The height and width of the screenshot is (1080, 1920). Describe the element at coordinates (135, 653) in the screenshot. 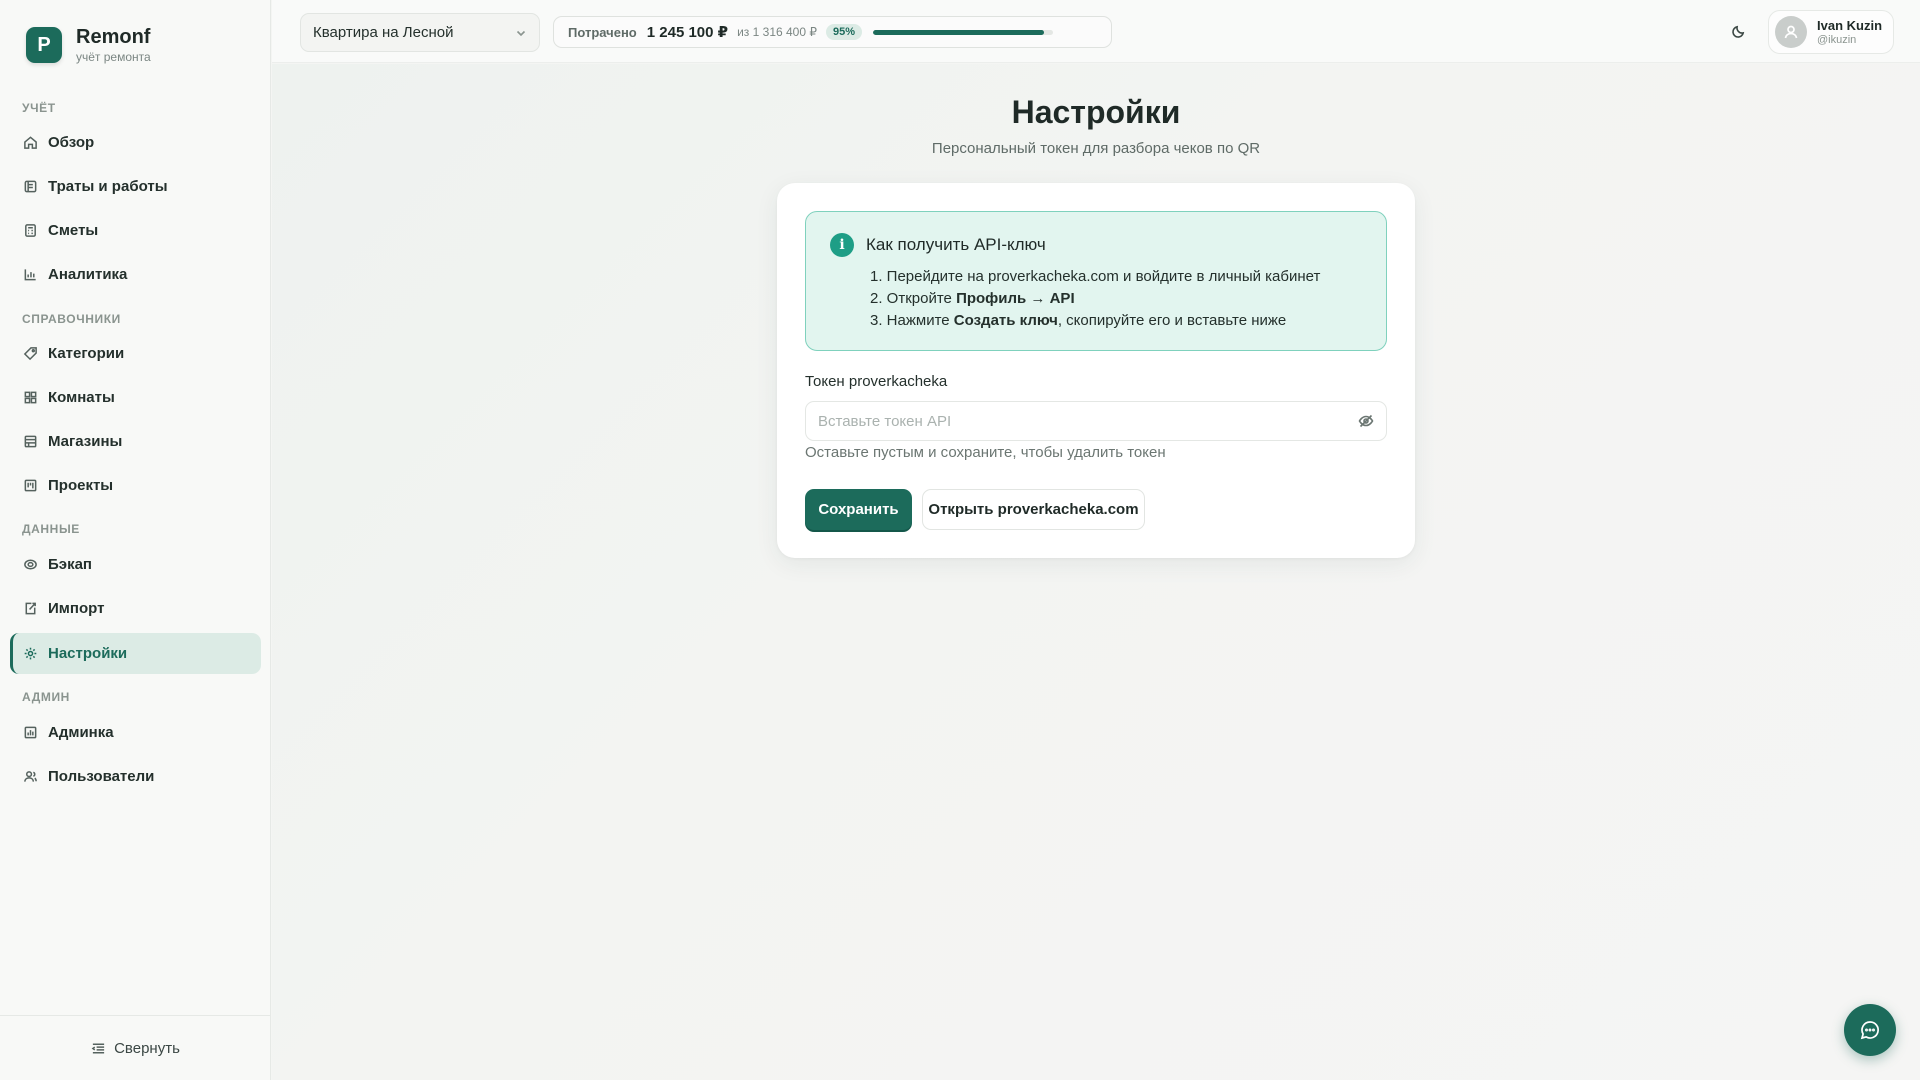

I see `sidebar-item-settings: Настройки` at that location.